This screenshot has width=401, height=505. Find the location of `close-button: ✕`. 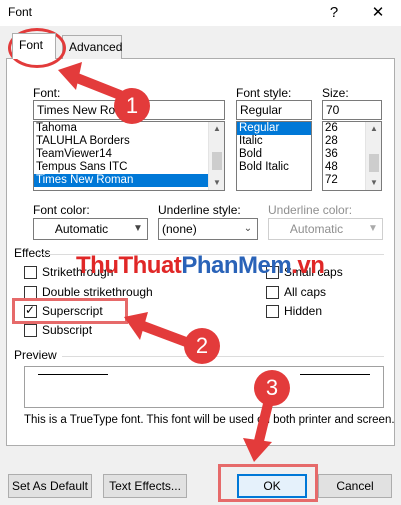

close-button: ✕ is located at coordinates (378, 13).